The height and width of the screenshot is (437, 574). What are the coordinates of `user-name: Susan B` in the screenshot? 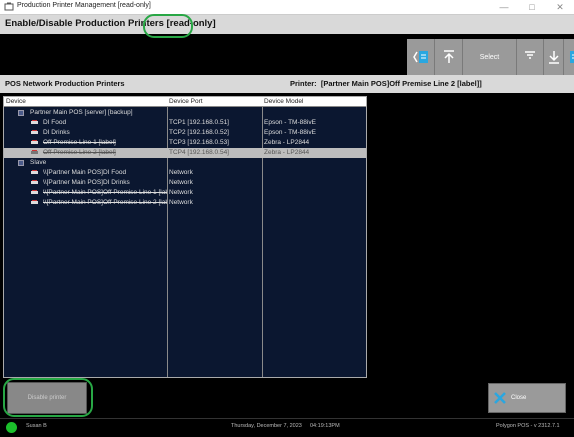 It's located at (36, 426).